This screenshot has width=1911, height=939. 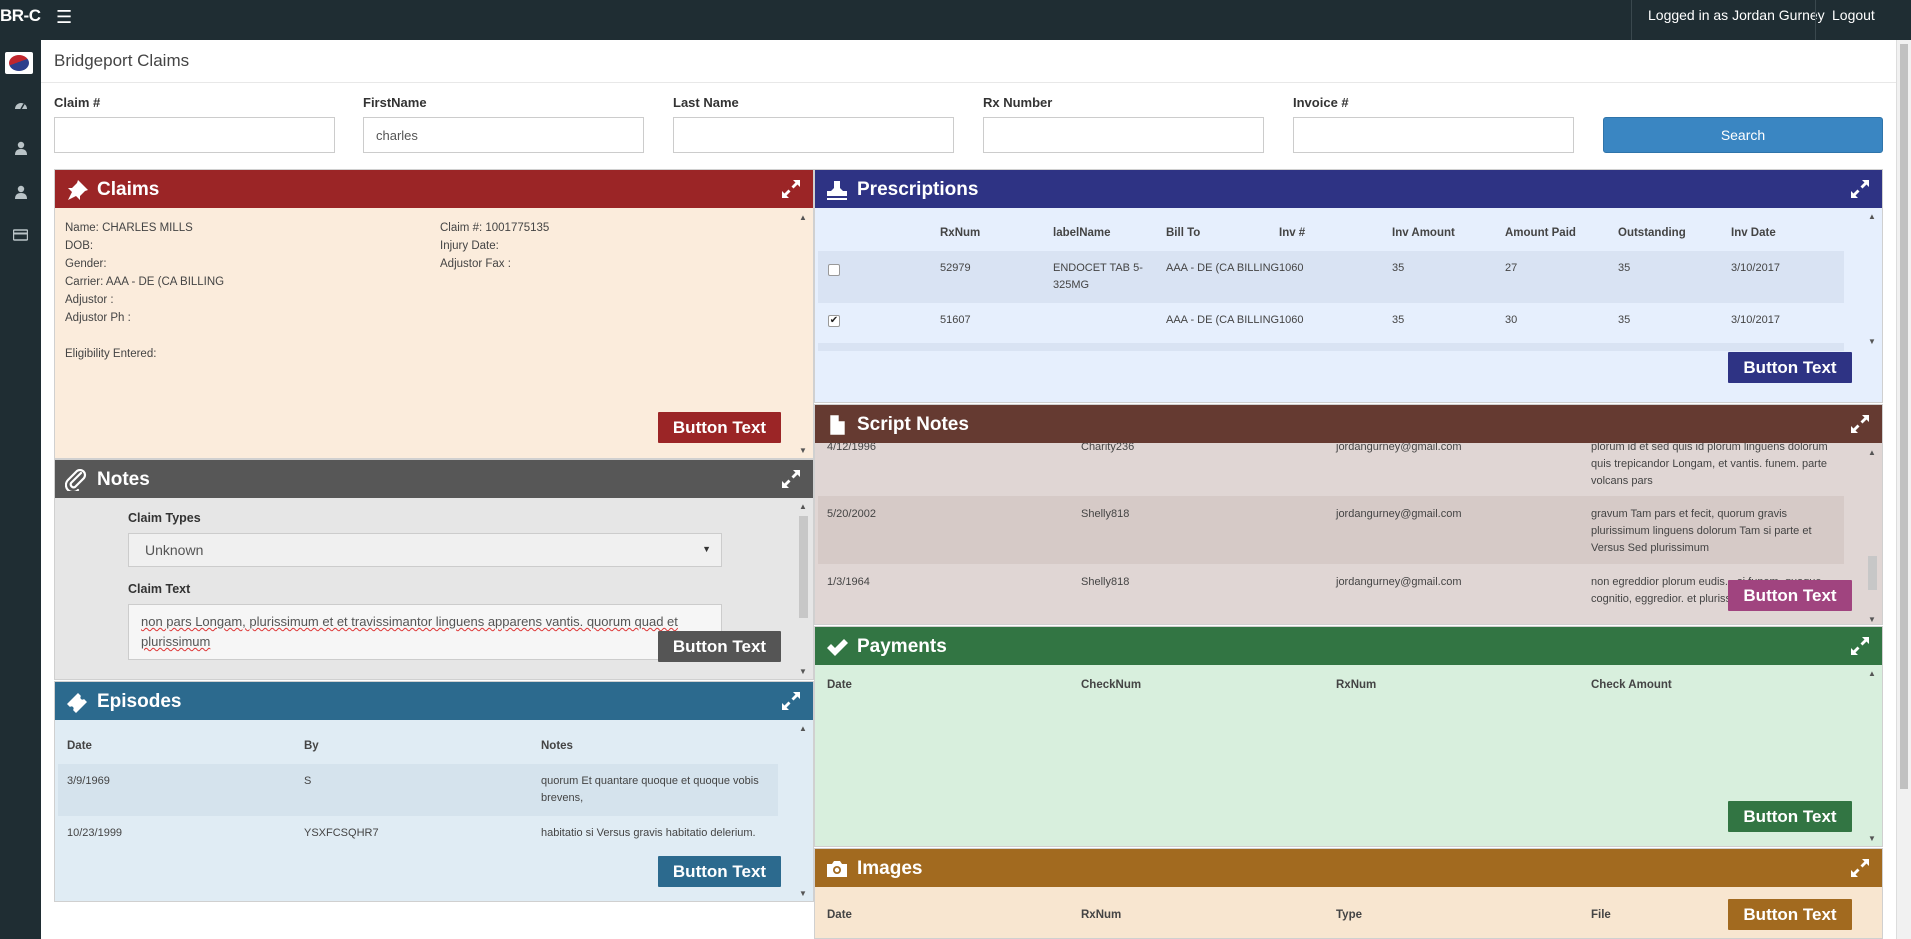 I want to click on claim-spacer, so click(x=144, y=336).